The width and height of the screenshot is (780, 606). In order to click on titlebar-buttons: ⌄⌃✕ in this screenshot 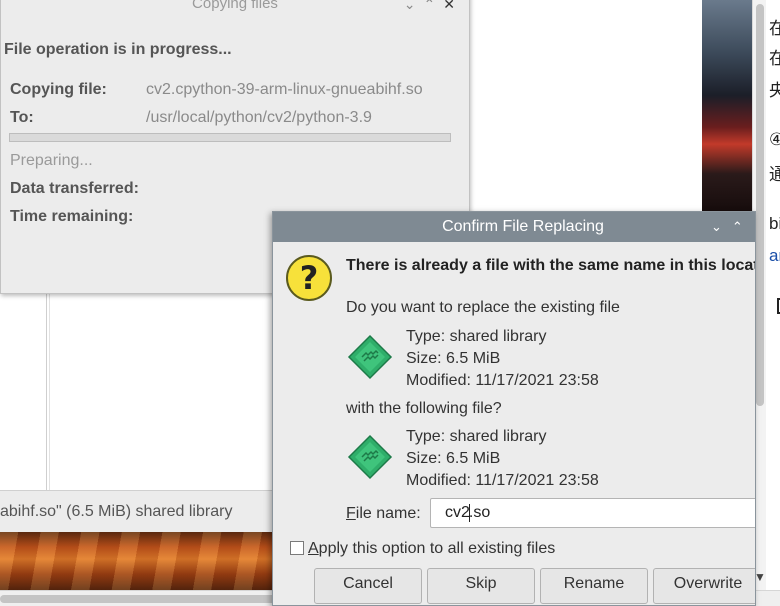, I will do `click(433, 6)`.